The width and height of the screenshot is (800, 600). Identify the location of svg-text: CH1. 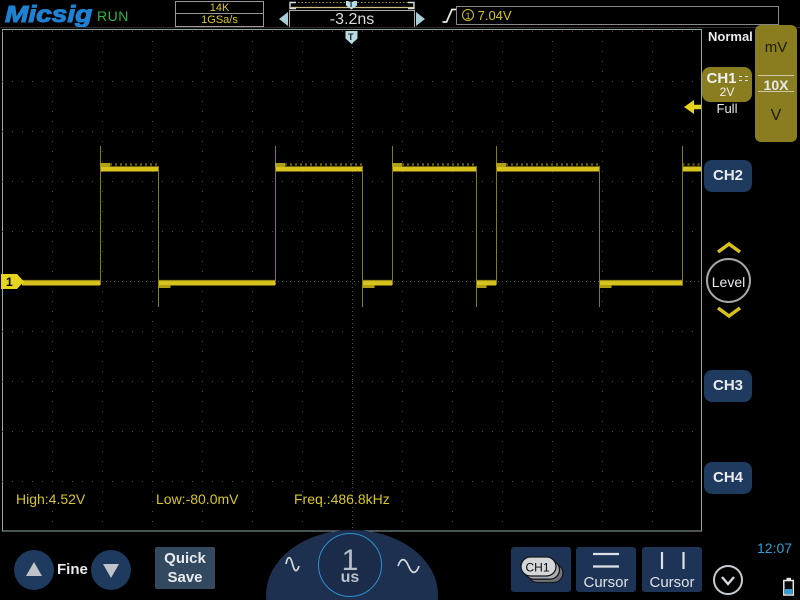
(538, 568).